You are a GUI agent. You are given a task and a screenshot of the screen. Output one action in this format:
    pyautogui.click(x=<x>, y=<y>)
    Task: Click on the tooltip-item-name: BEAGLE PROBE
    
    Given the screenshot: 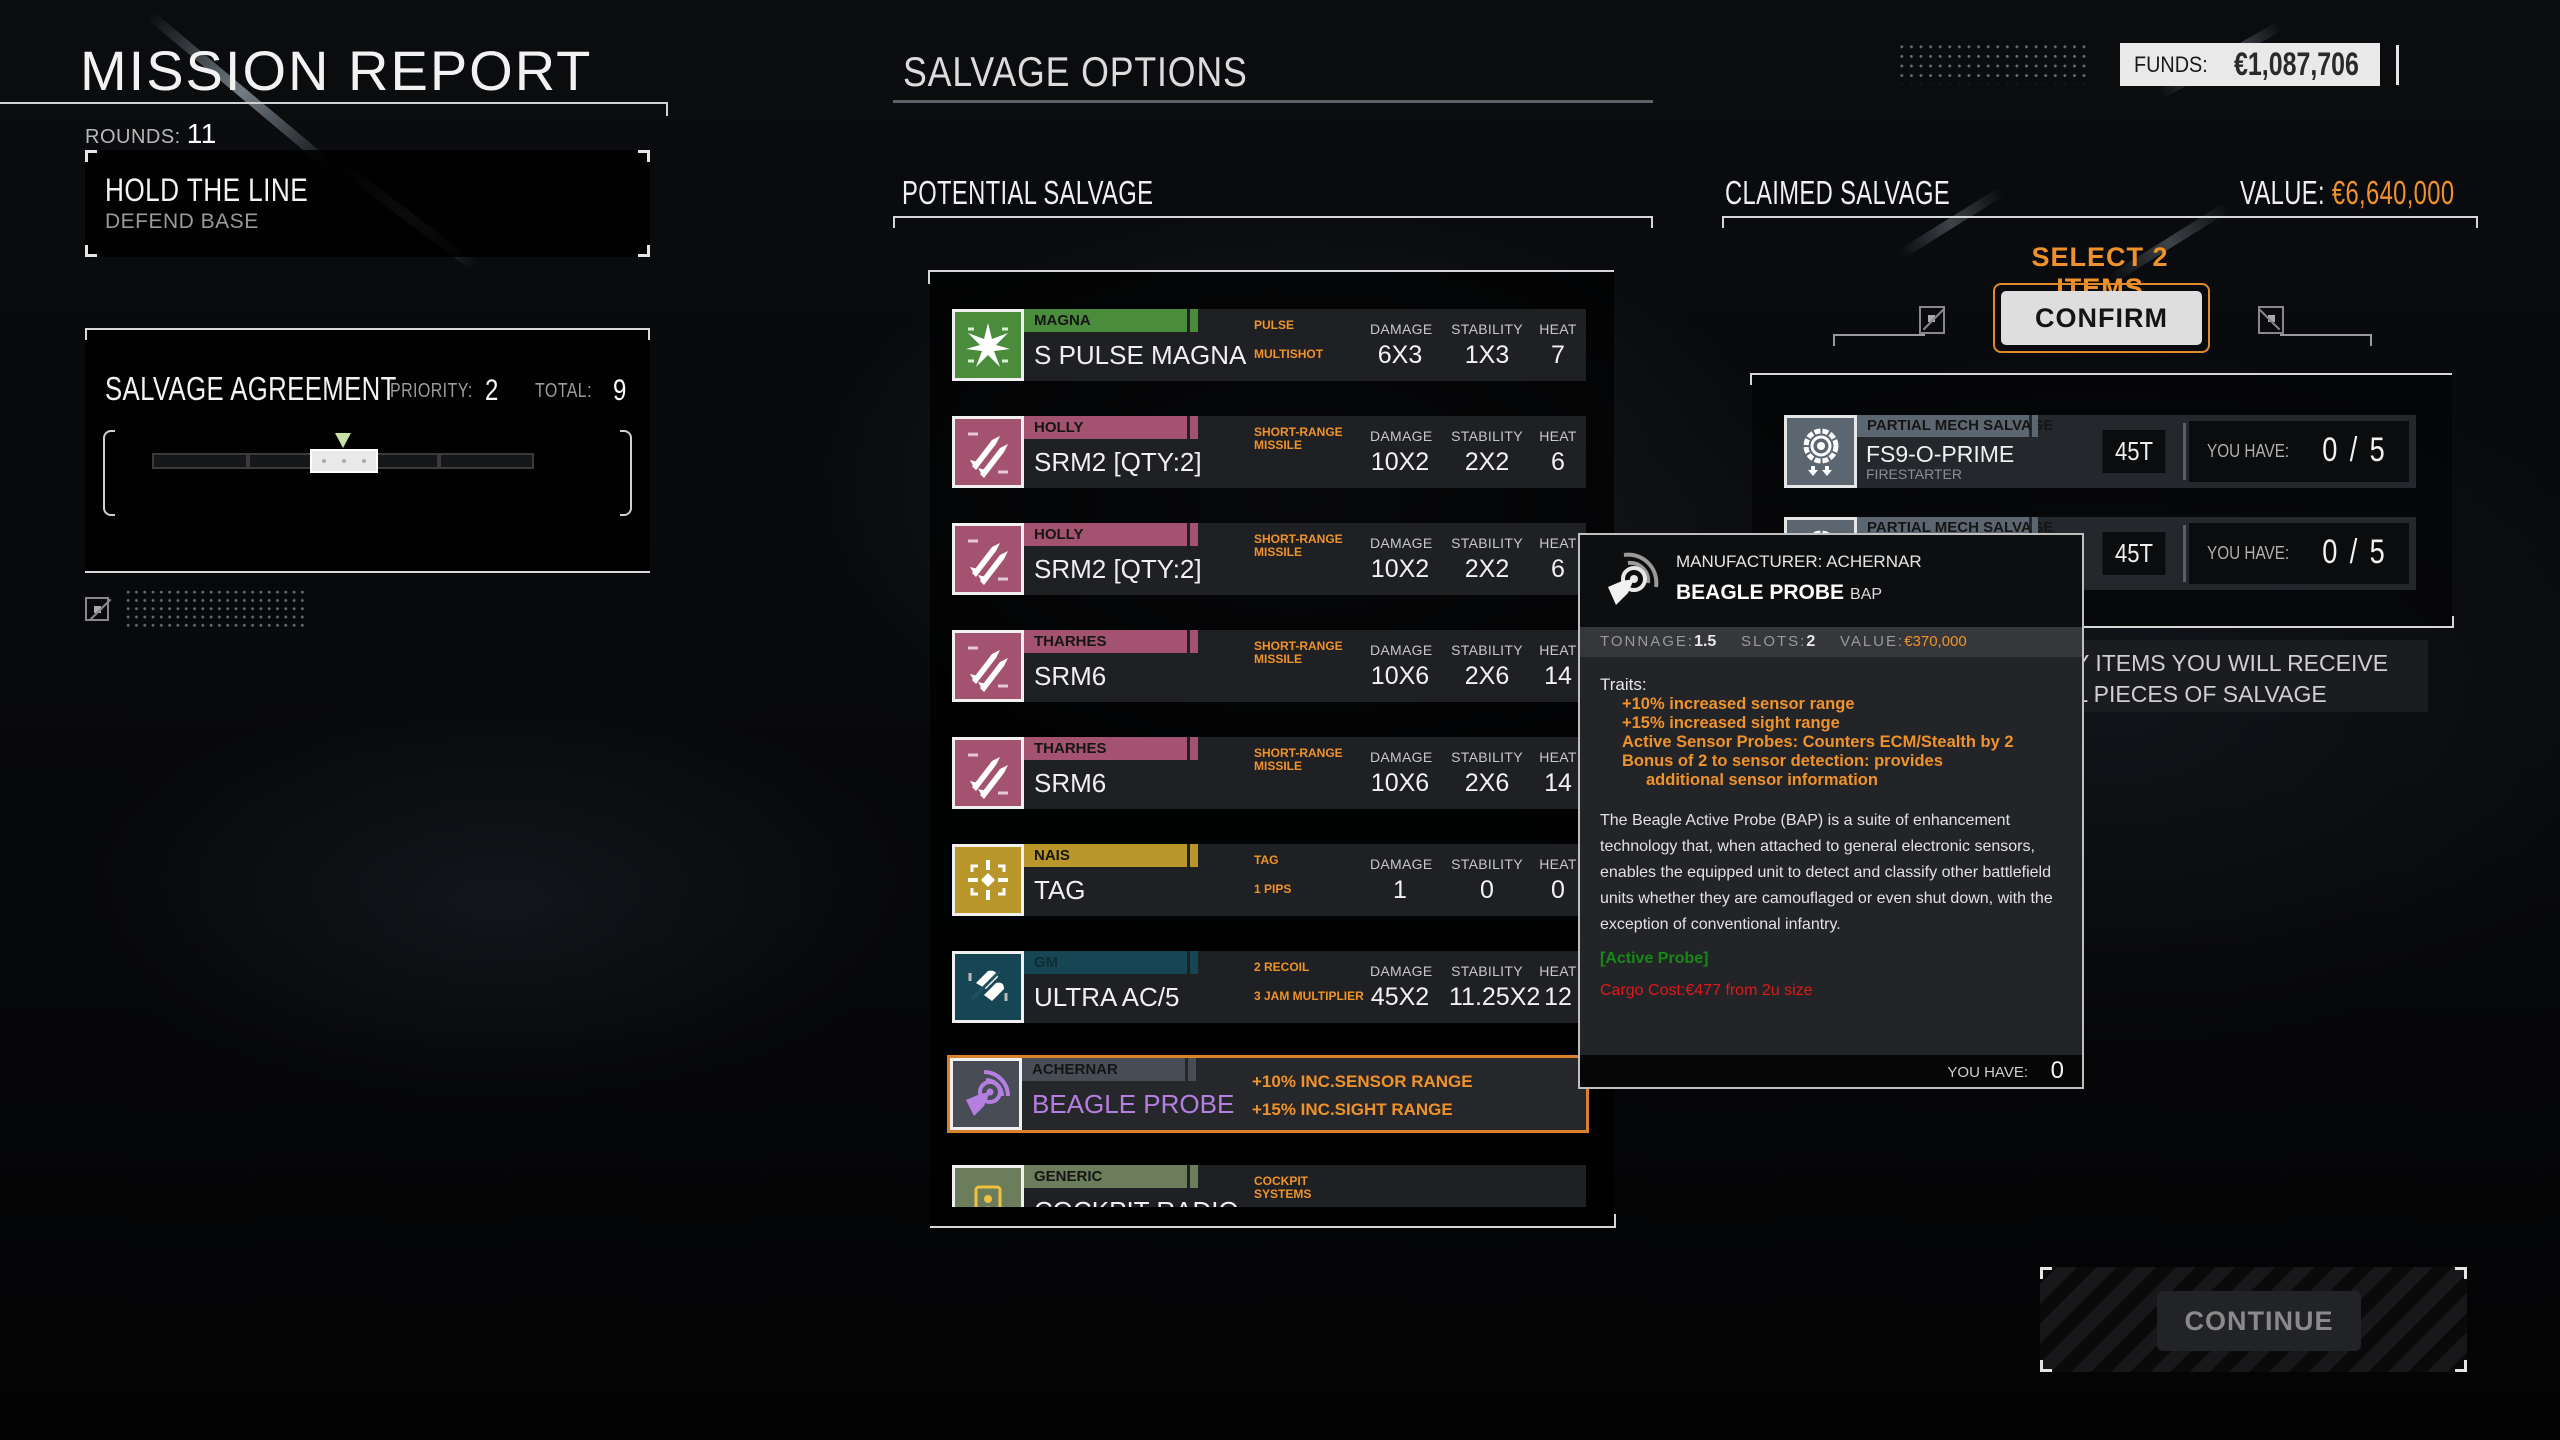 What is the action you would take?
    pyautogui.click(x=1760, y=592)
    